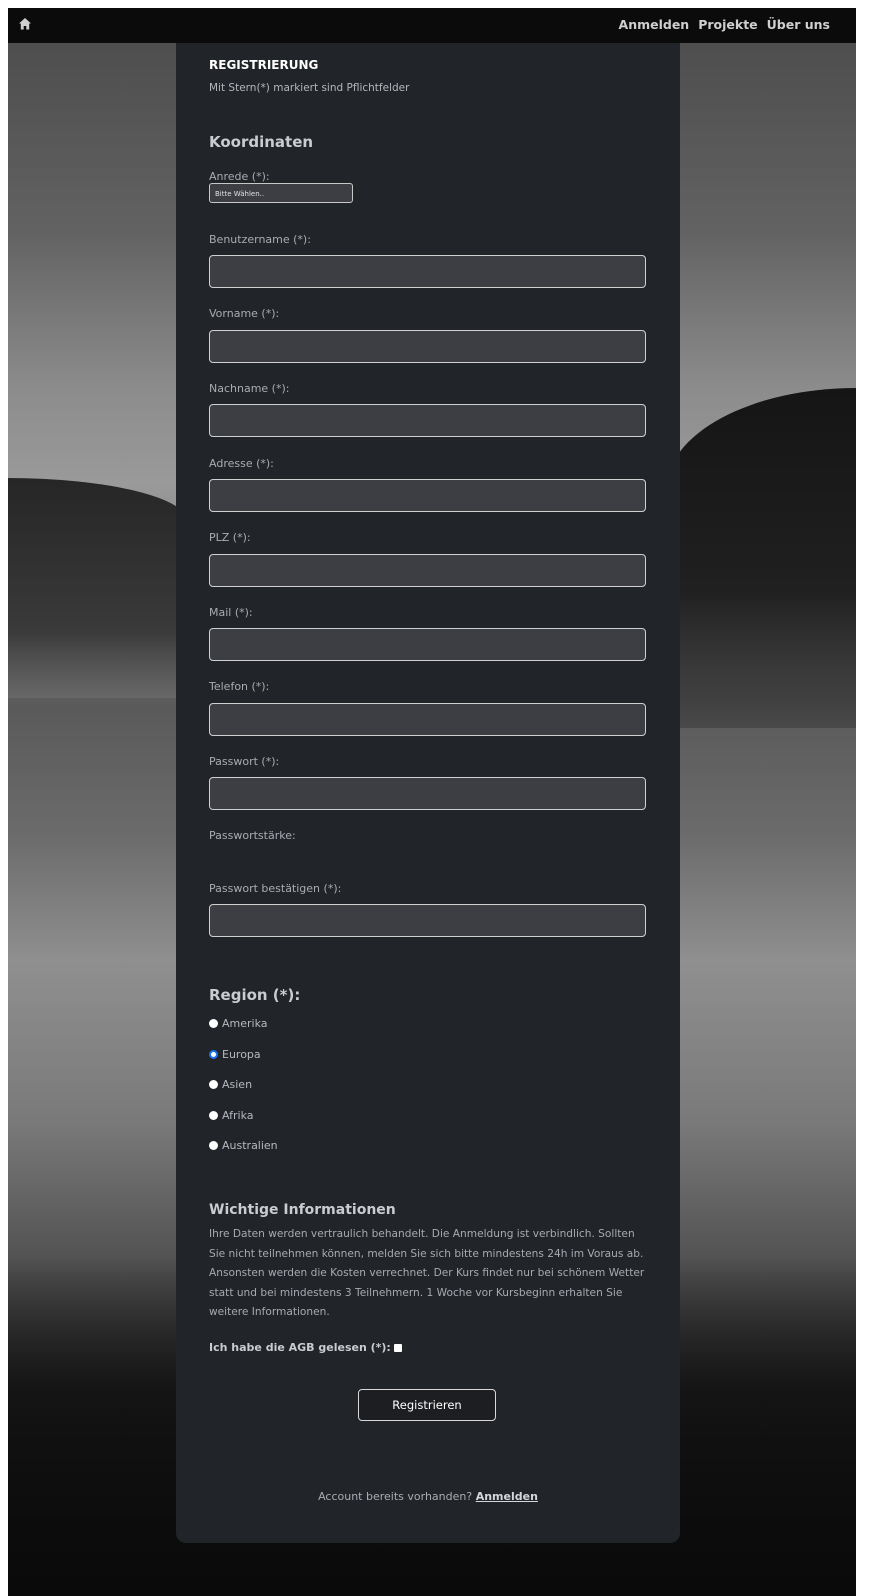 The width and height of the screenshot is (871, 1596). I want to click on home-icon, so click(25, 24).